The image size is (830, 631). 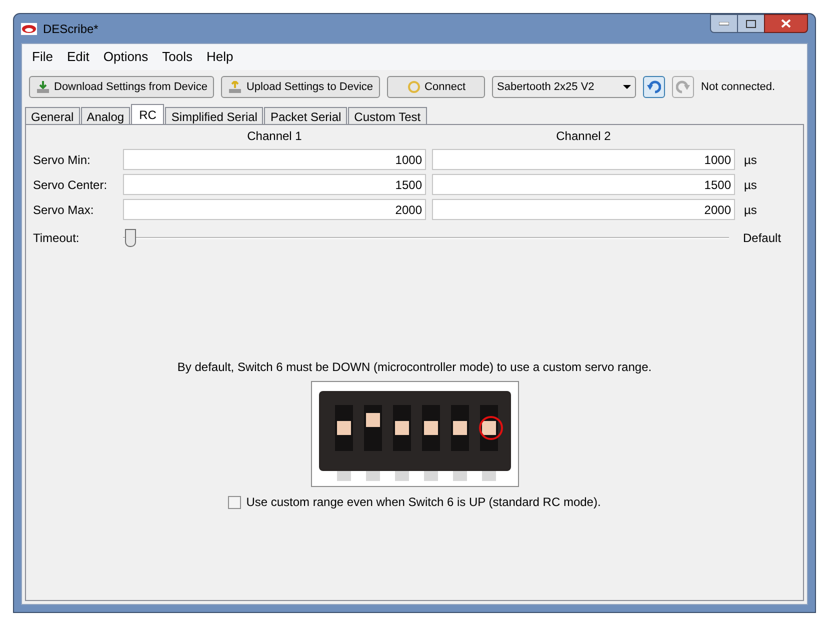 I want to click on menu-item: File, so click(x=42, y=57).